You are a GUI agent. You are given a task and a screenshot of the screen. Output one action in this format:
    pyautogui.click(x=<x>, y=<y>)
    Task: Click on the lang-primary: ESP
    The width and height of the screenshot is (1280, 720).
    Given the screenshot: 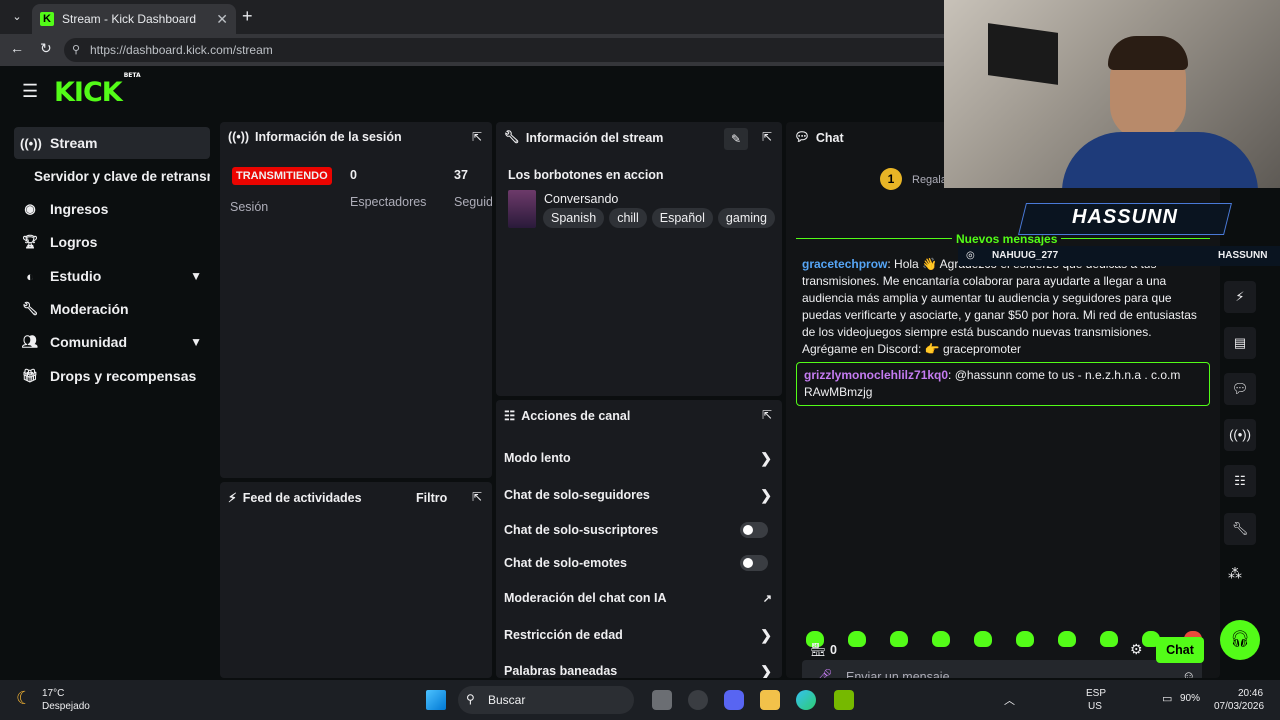 What is the action you would take?
    pyautogui.click(x=1096, y=693)
    